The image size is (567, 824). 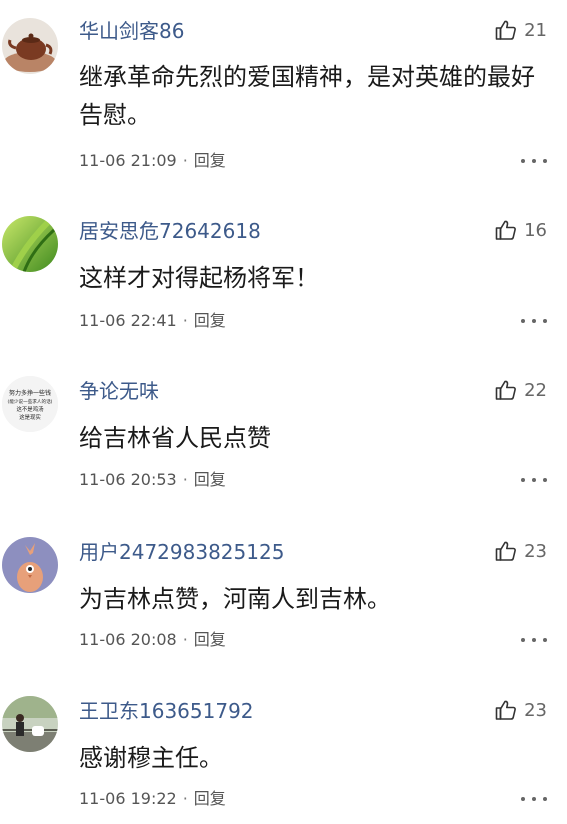 I want to click on username: 居安思危72642618, so click(x=170, y=231).